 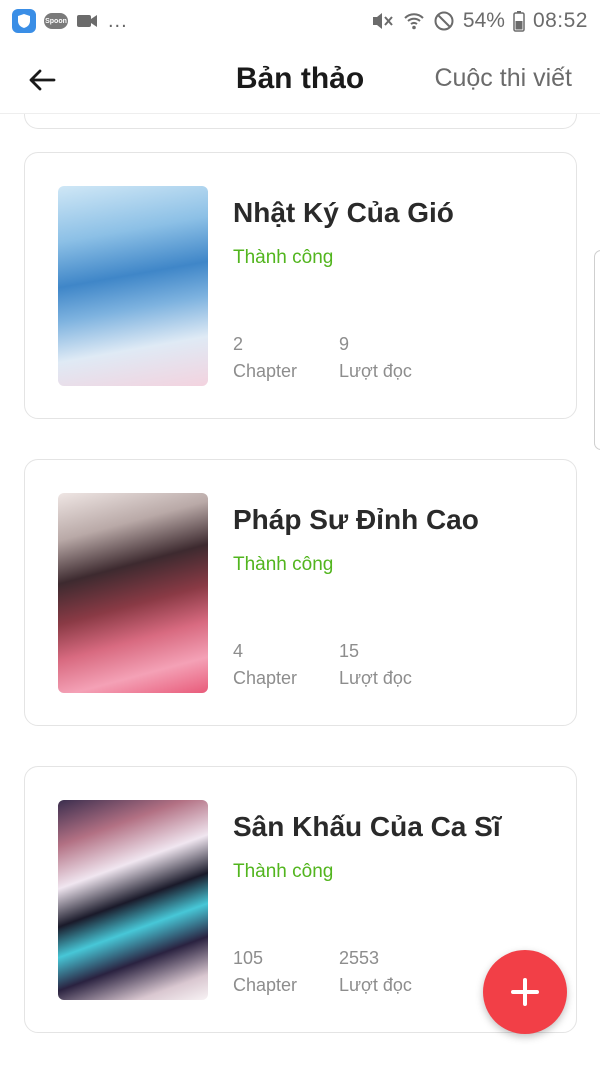 What do you see at coordinates (349, 651) in the screenshot?
I see `read-count-value: 15` at bounding box center [349, 651].